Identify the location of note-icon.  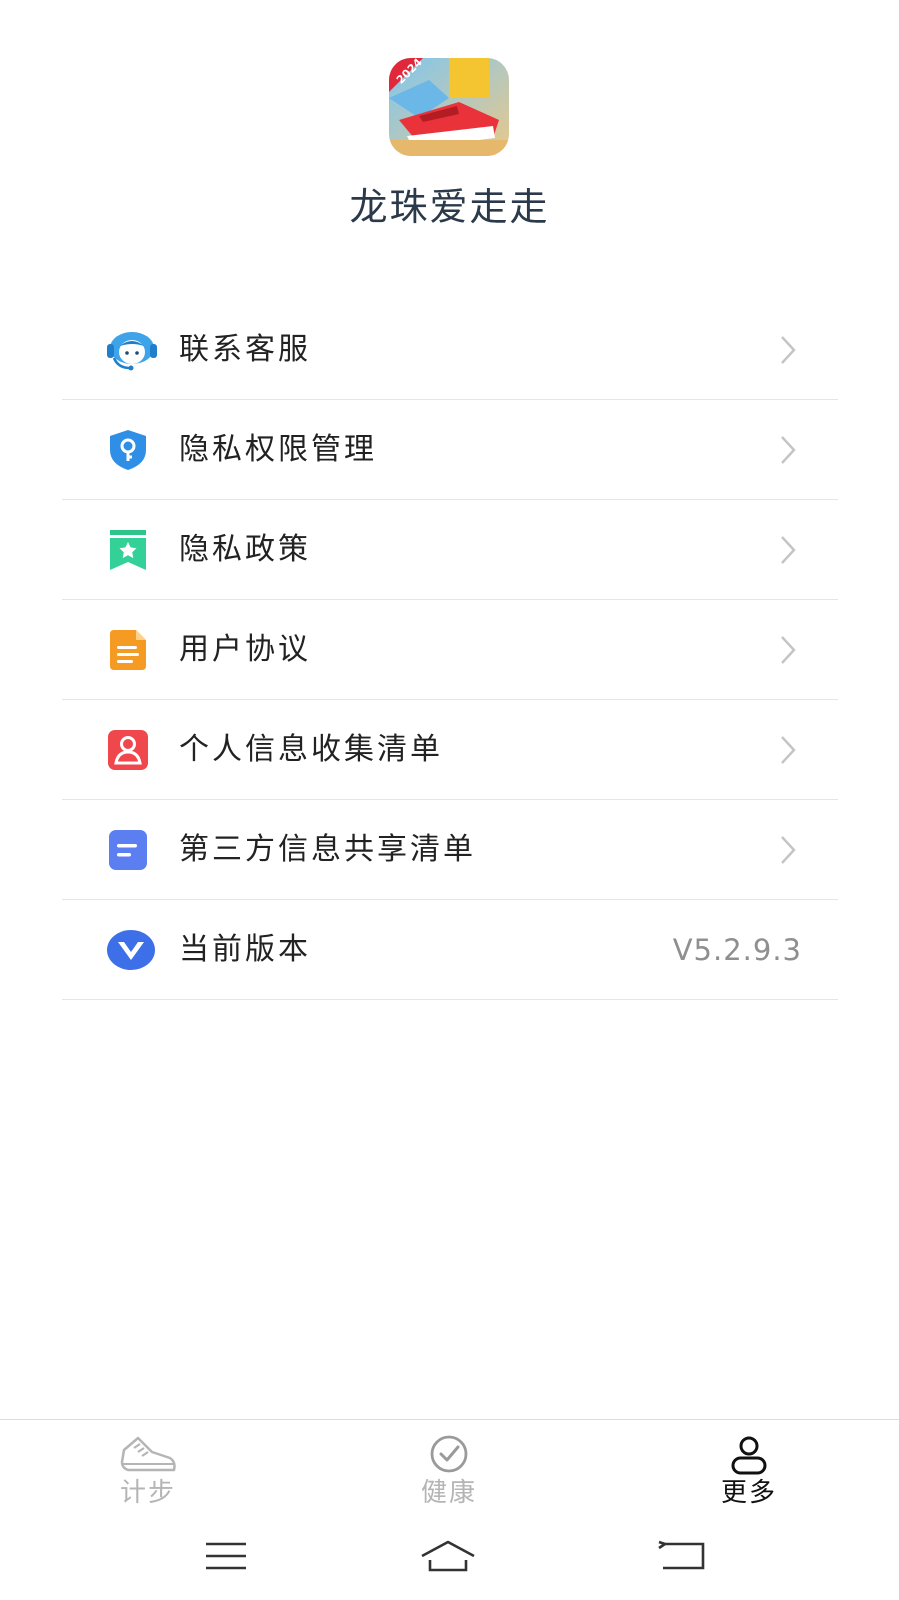
(128, 850).